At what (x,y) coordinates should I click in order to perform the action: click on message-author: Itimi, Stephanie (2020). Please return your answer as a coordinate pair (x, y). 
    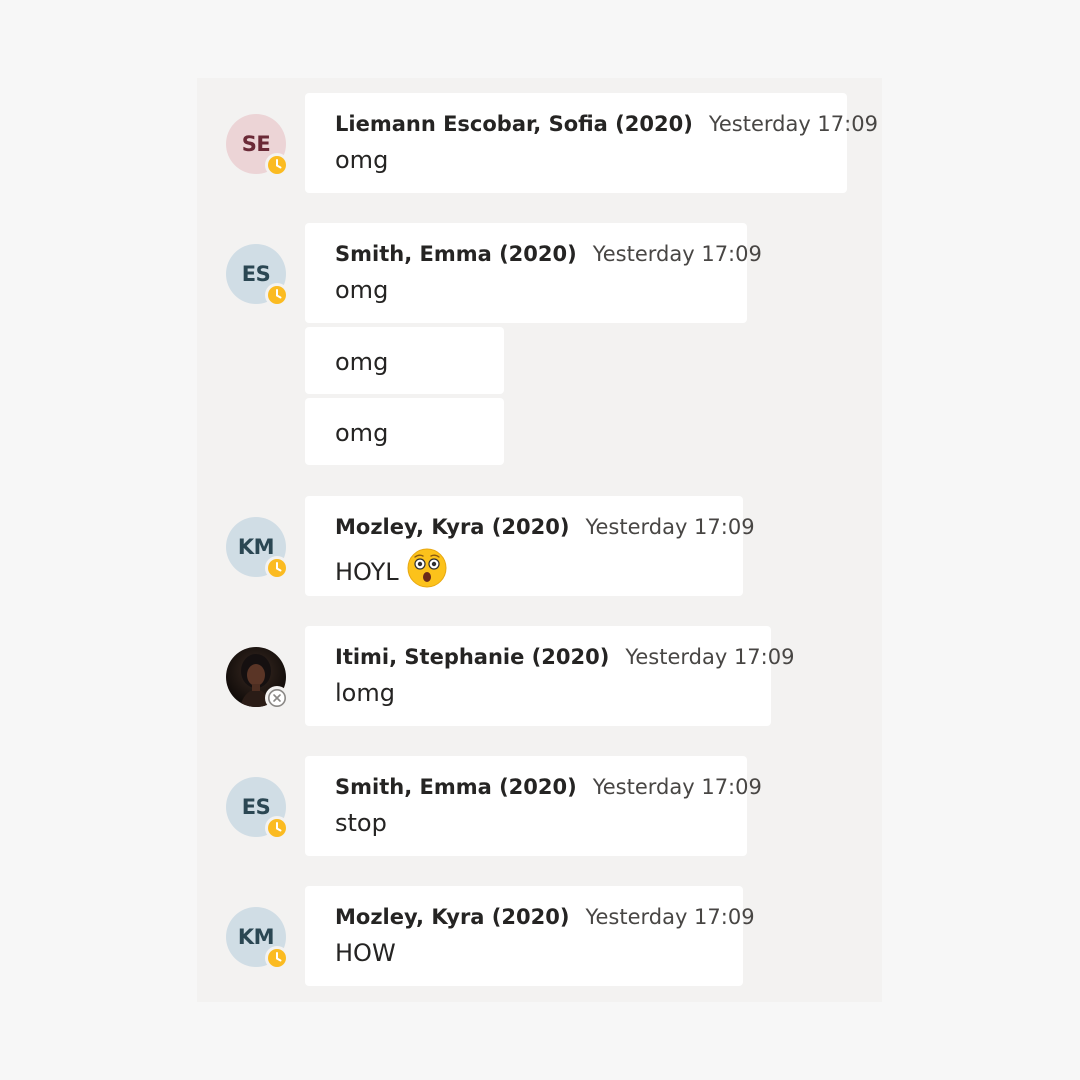
    Looking at the image, I should click on (472, 657).